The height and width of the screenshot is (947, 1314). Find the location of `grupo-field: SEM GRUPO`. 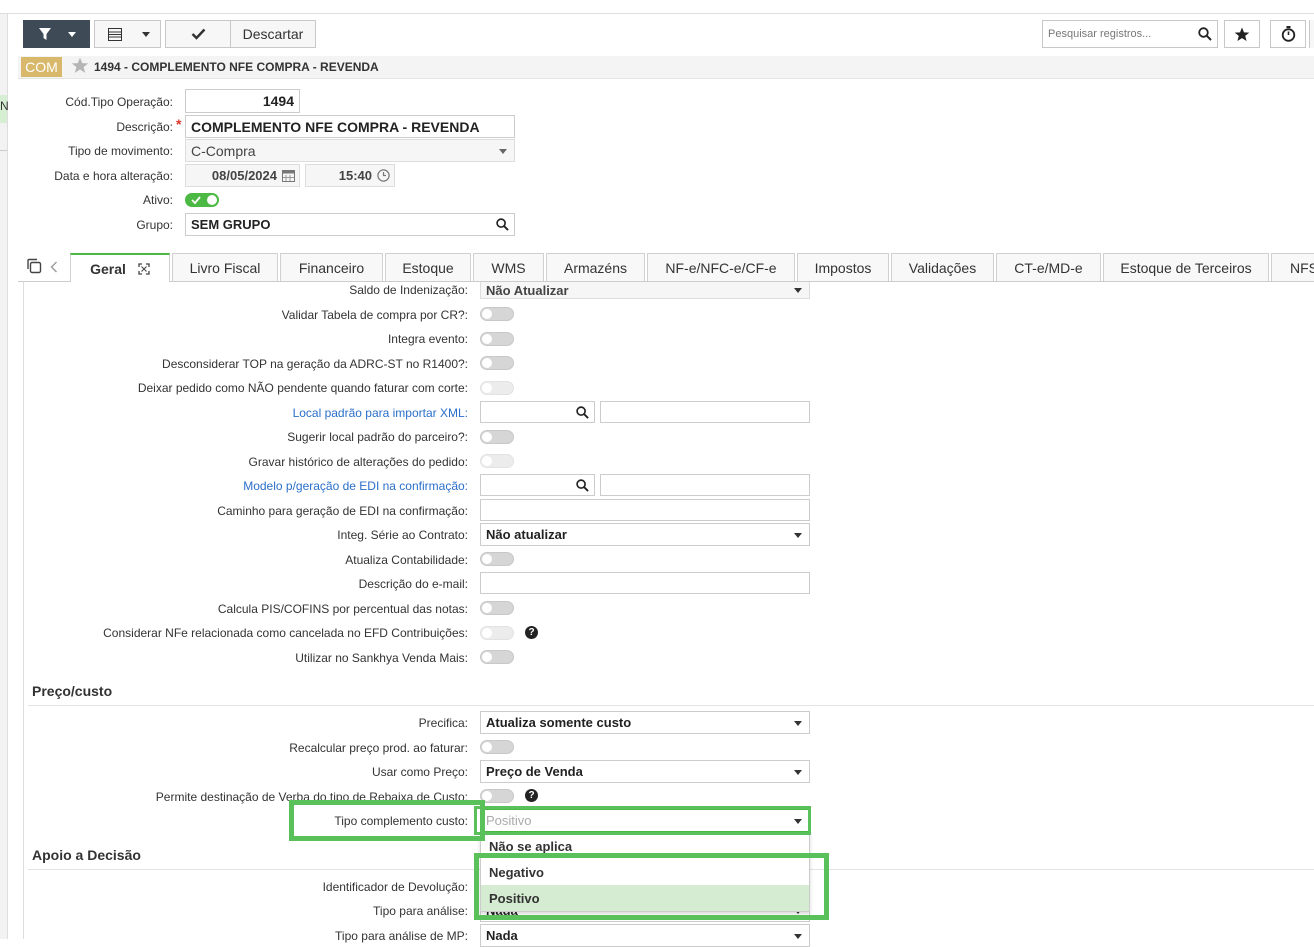

grupo-field: SEM GRUPO is located at coordinates (350, 224).